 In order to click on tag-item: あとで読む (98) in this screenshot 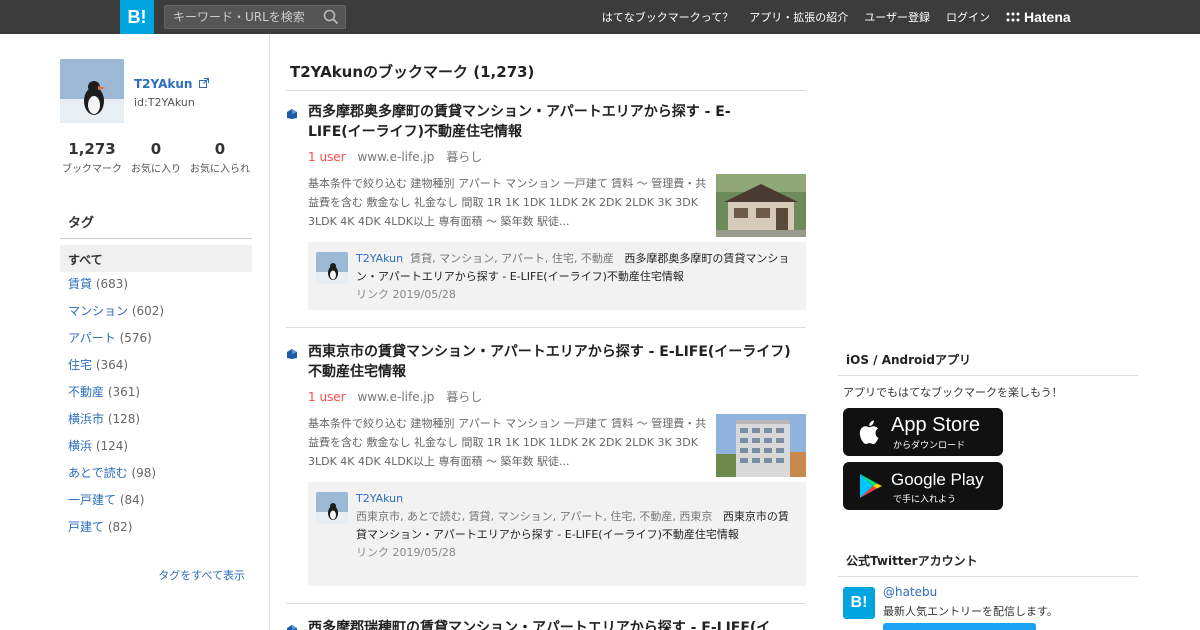, I will do `click(116, 478)`.